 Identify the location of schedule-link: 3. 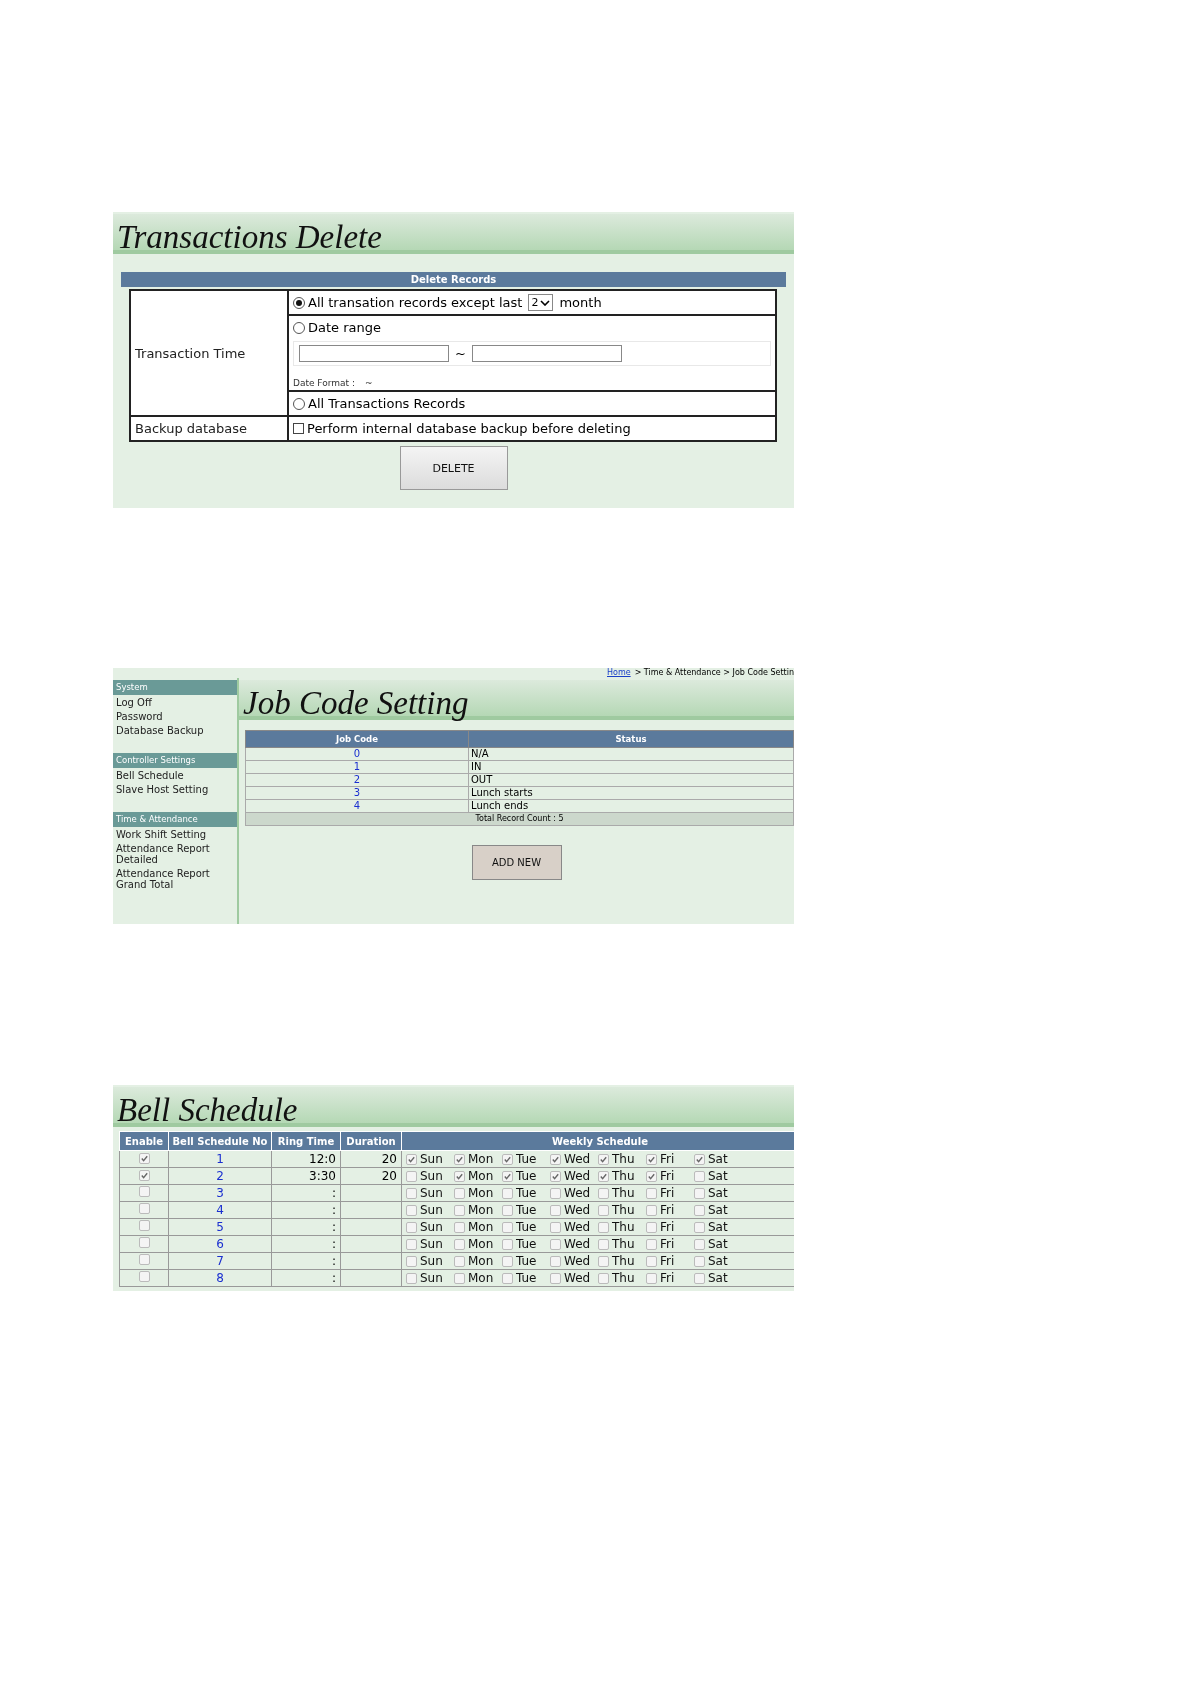
(220, 1193).